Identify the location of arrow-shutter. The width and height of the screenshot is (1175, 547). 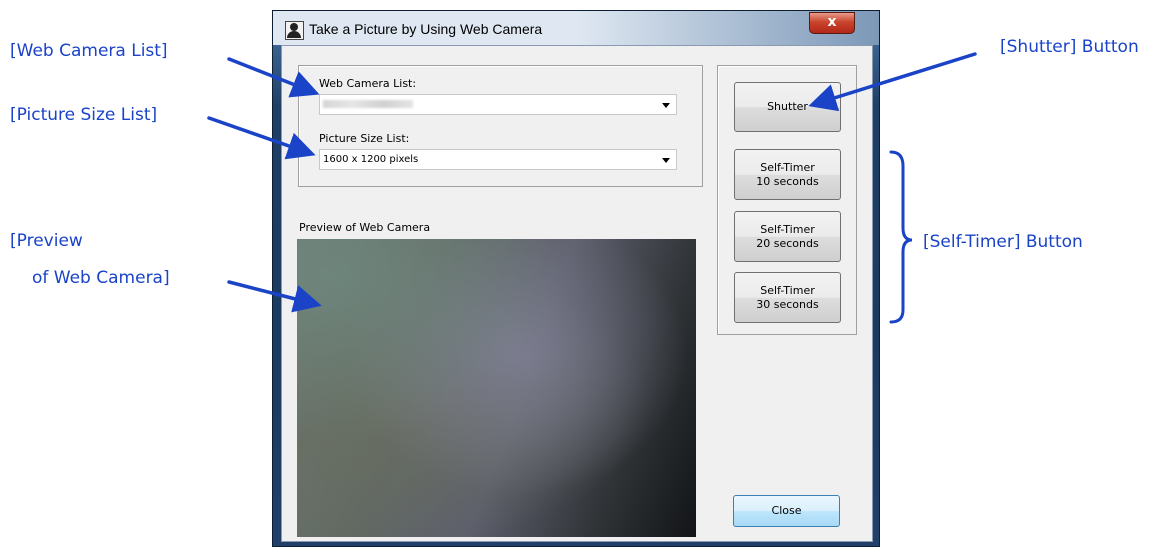
(892, 82).